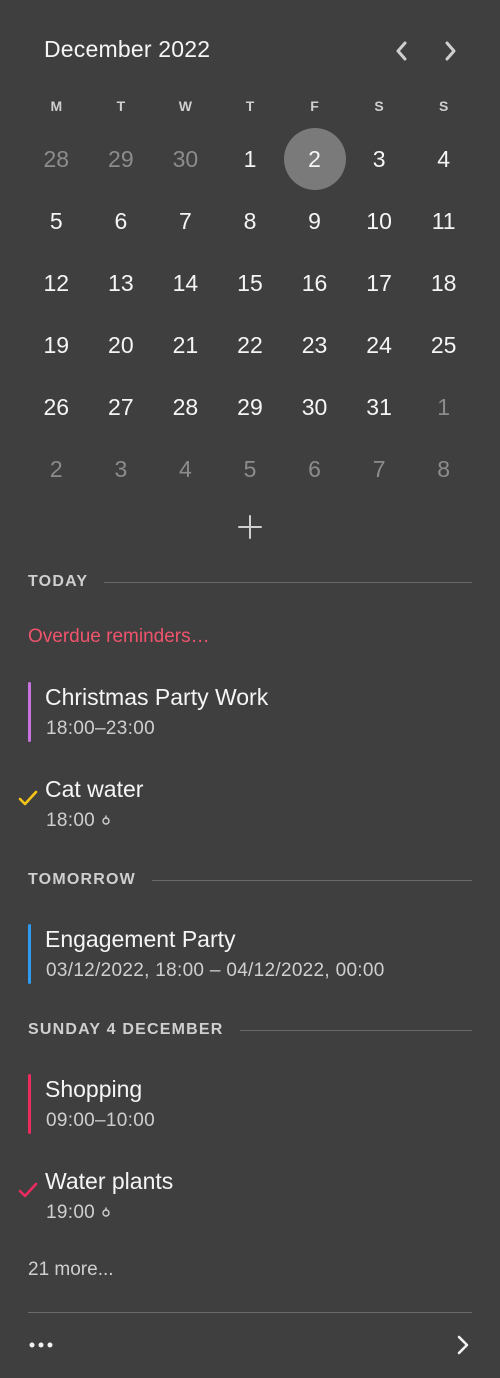 The height and width of the screenshot is (1378, 500). Describe the element at coordinates (157, 697) in the screenshot. I see `event-title: Christmas Party Work` at that location.